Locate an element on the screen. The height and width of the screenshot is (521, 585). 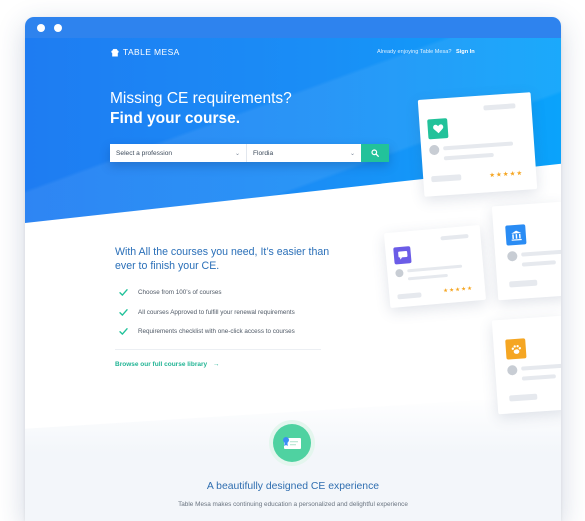
state-select-value: Flordia is located at coordinates (263, 153).